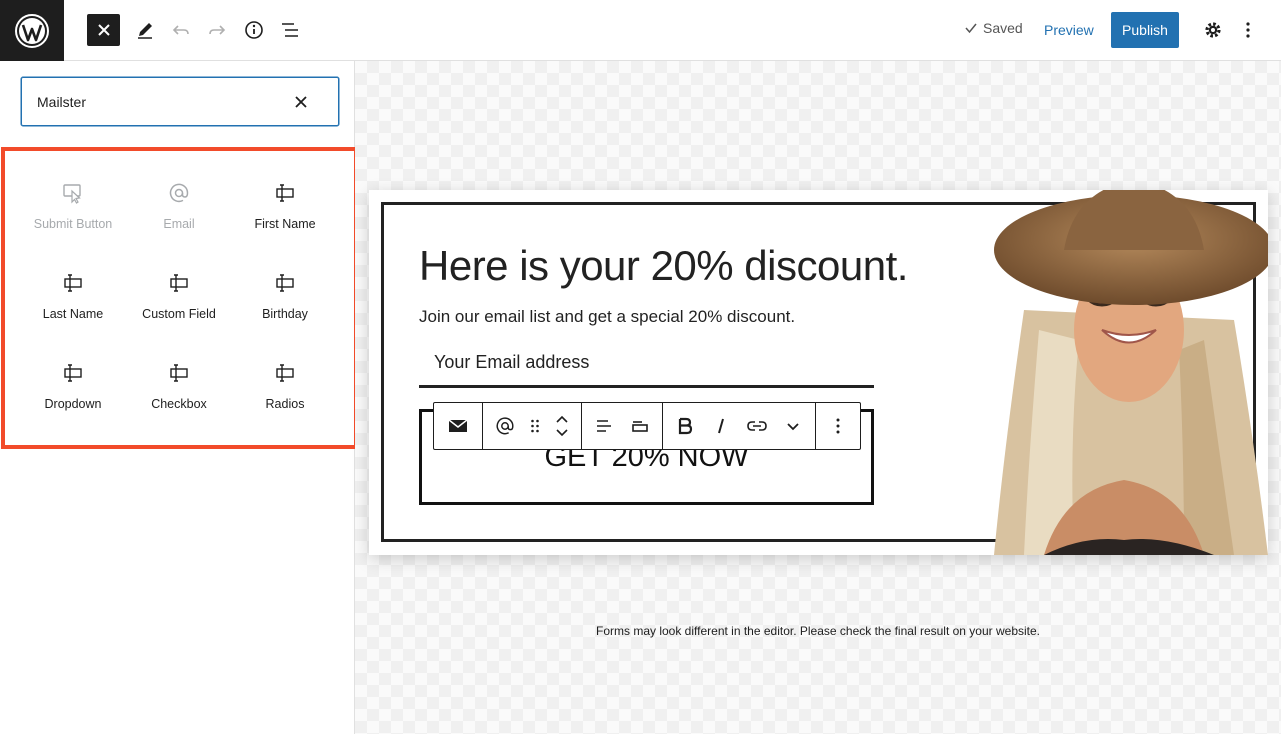 This screenshot has width=1281, height=734. Describe the element at coordinates (285, 386) in the screenshot. I see `block-radios: Radios` at that location.